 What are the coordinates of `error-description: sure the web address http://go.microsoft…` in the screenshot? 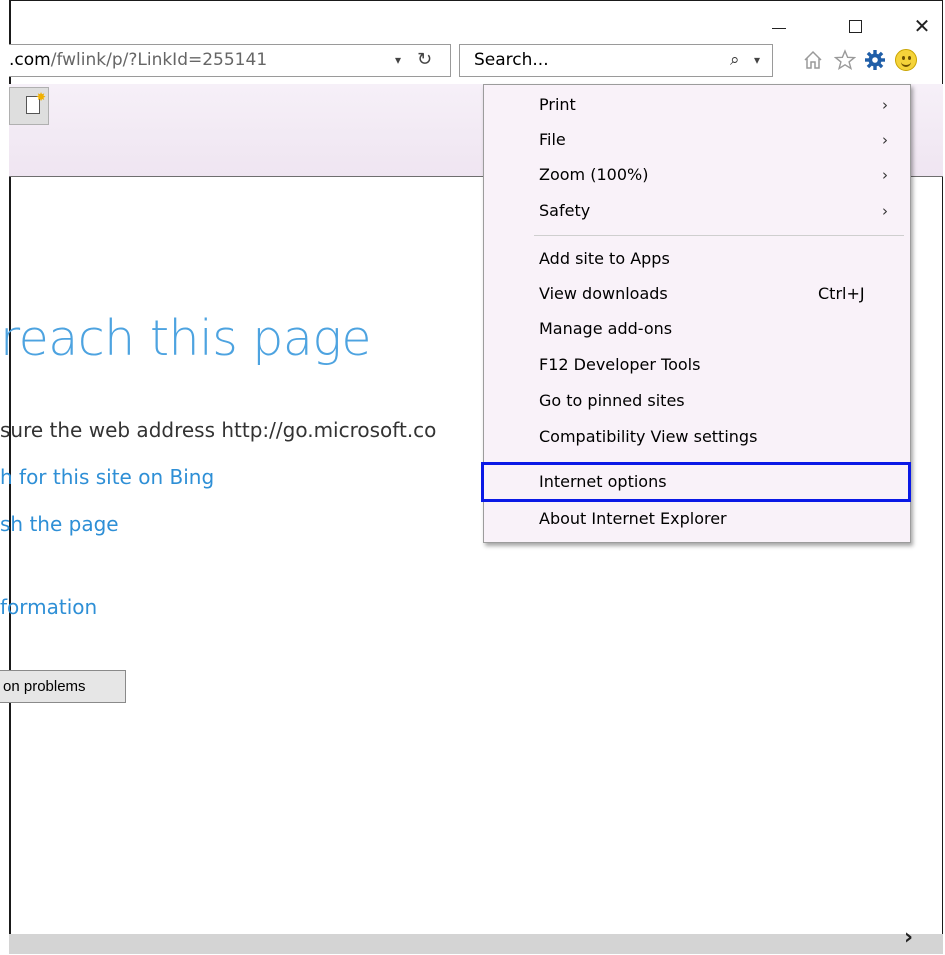 It's located at (218, 430).